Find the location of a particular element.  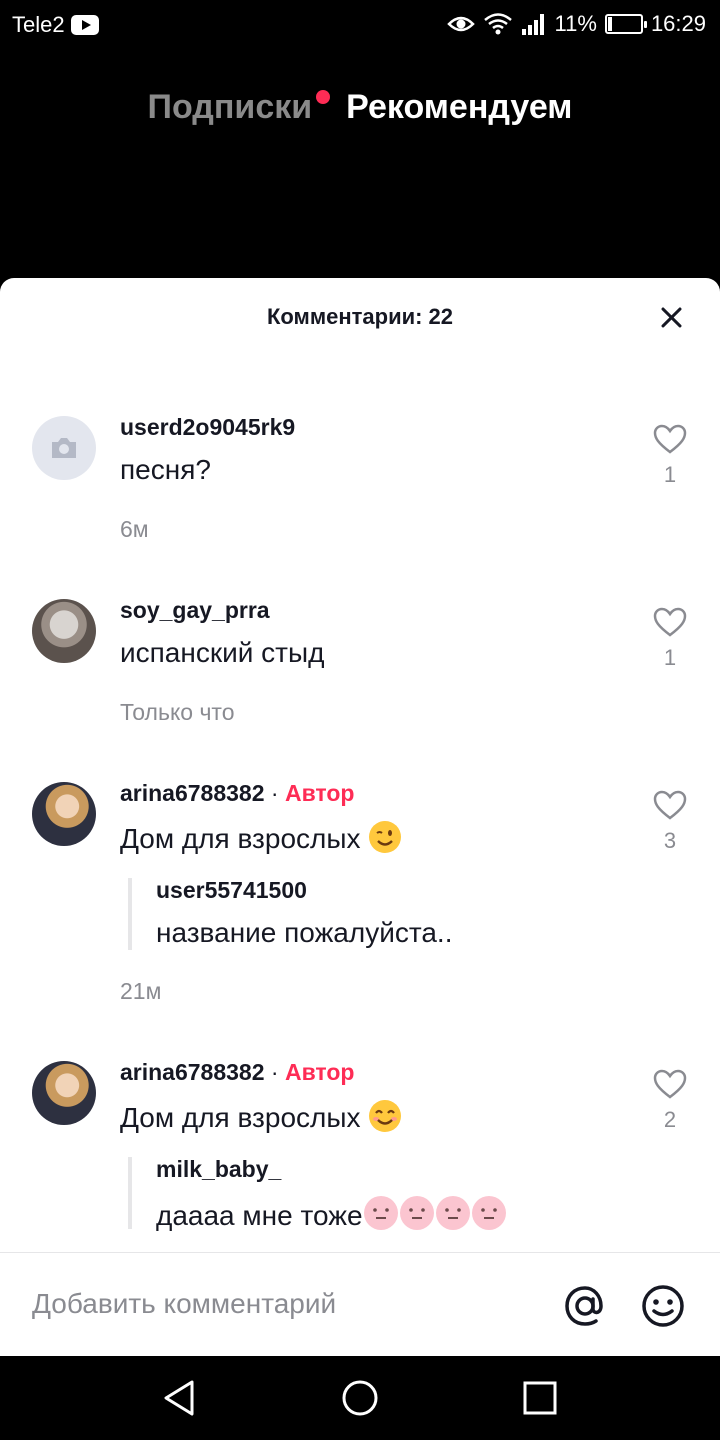

reply-text: название пожалуйста.. is located at coordinates (304, 932).